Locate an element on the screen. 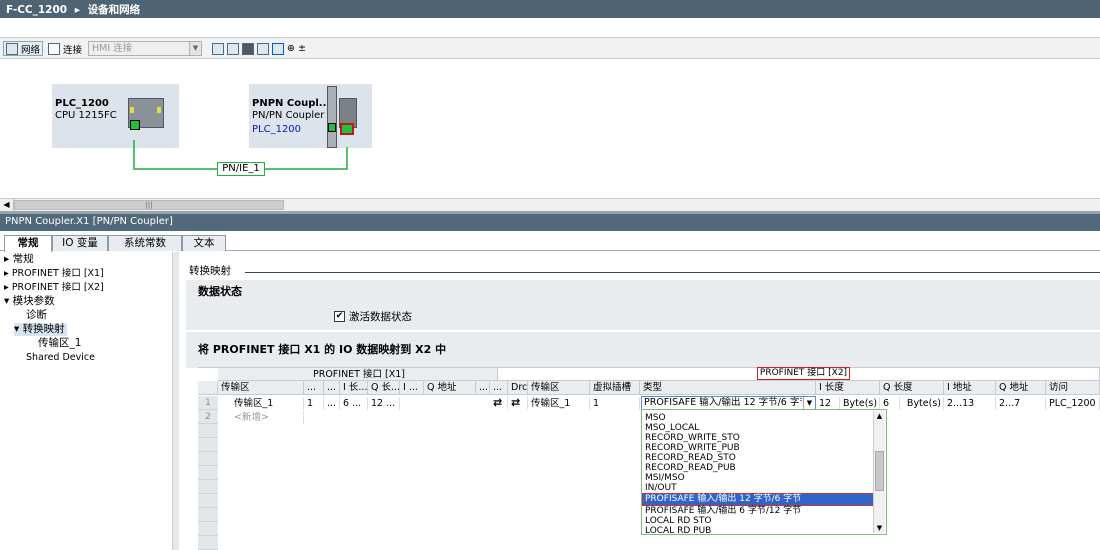 This screenshot has height=550, width=1100. col-transfer-area: 传输区 is located at coordinates (261, 388).